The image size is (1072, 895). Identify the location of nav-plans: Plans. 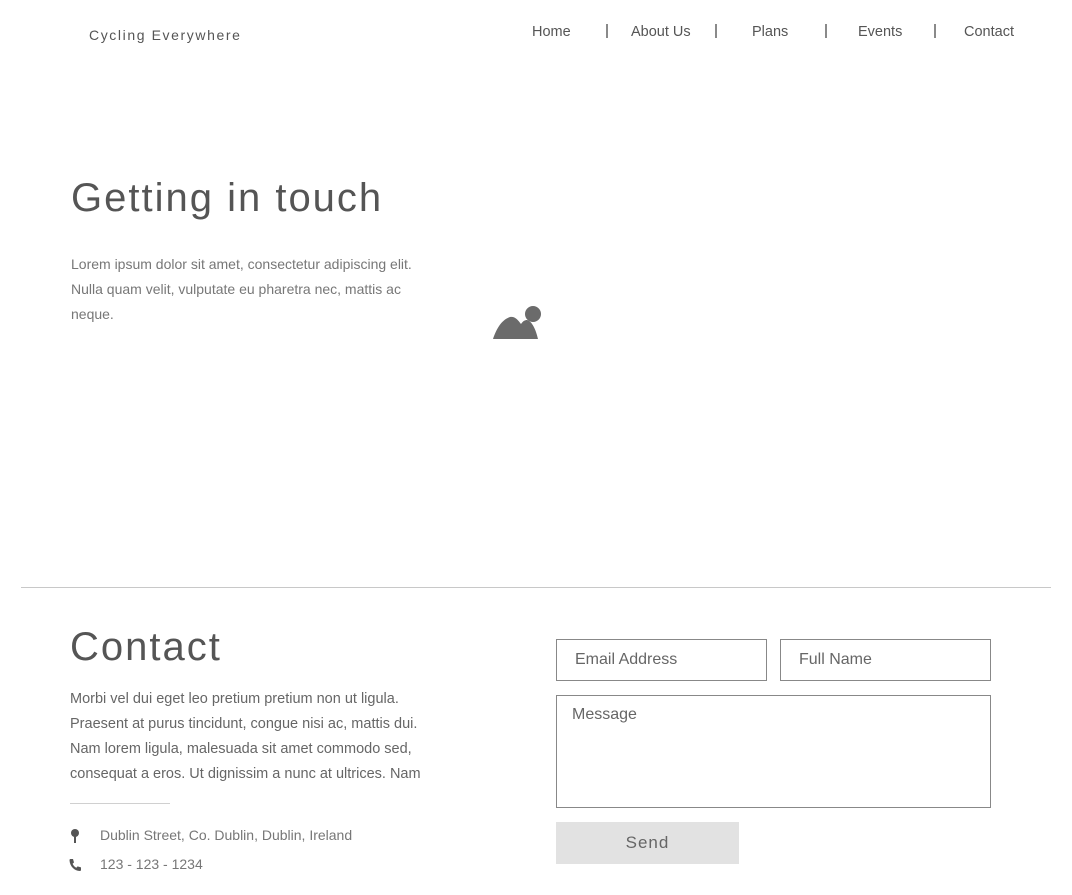
(770, 32).